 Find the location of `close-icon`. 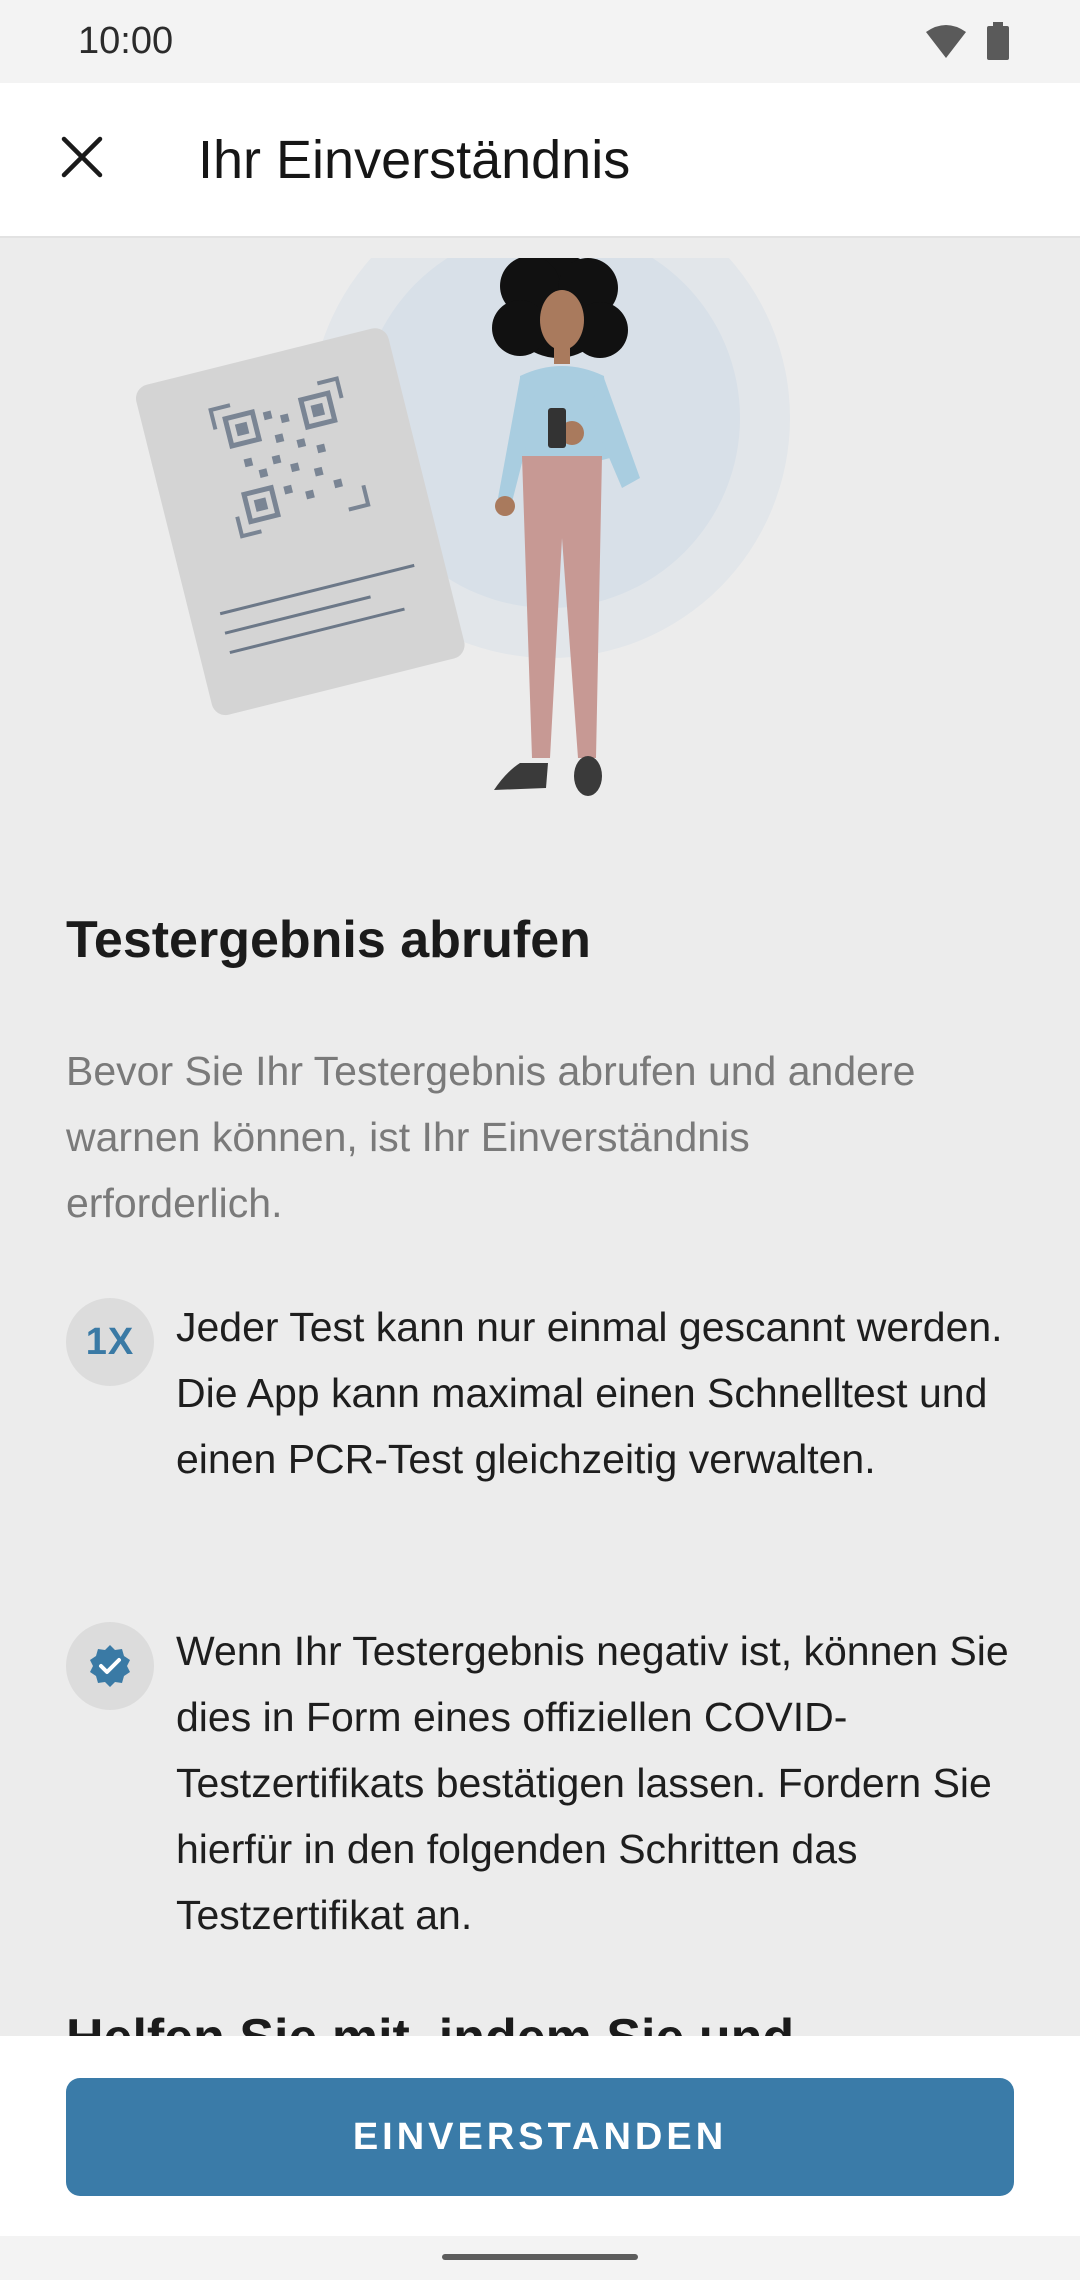

close-icon is located at coordinates (82, 159).